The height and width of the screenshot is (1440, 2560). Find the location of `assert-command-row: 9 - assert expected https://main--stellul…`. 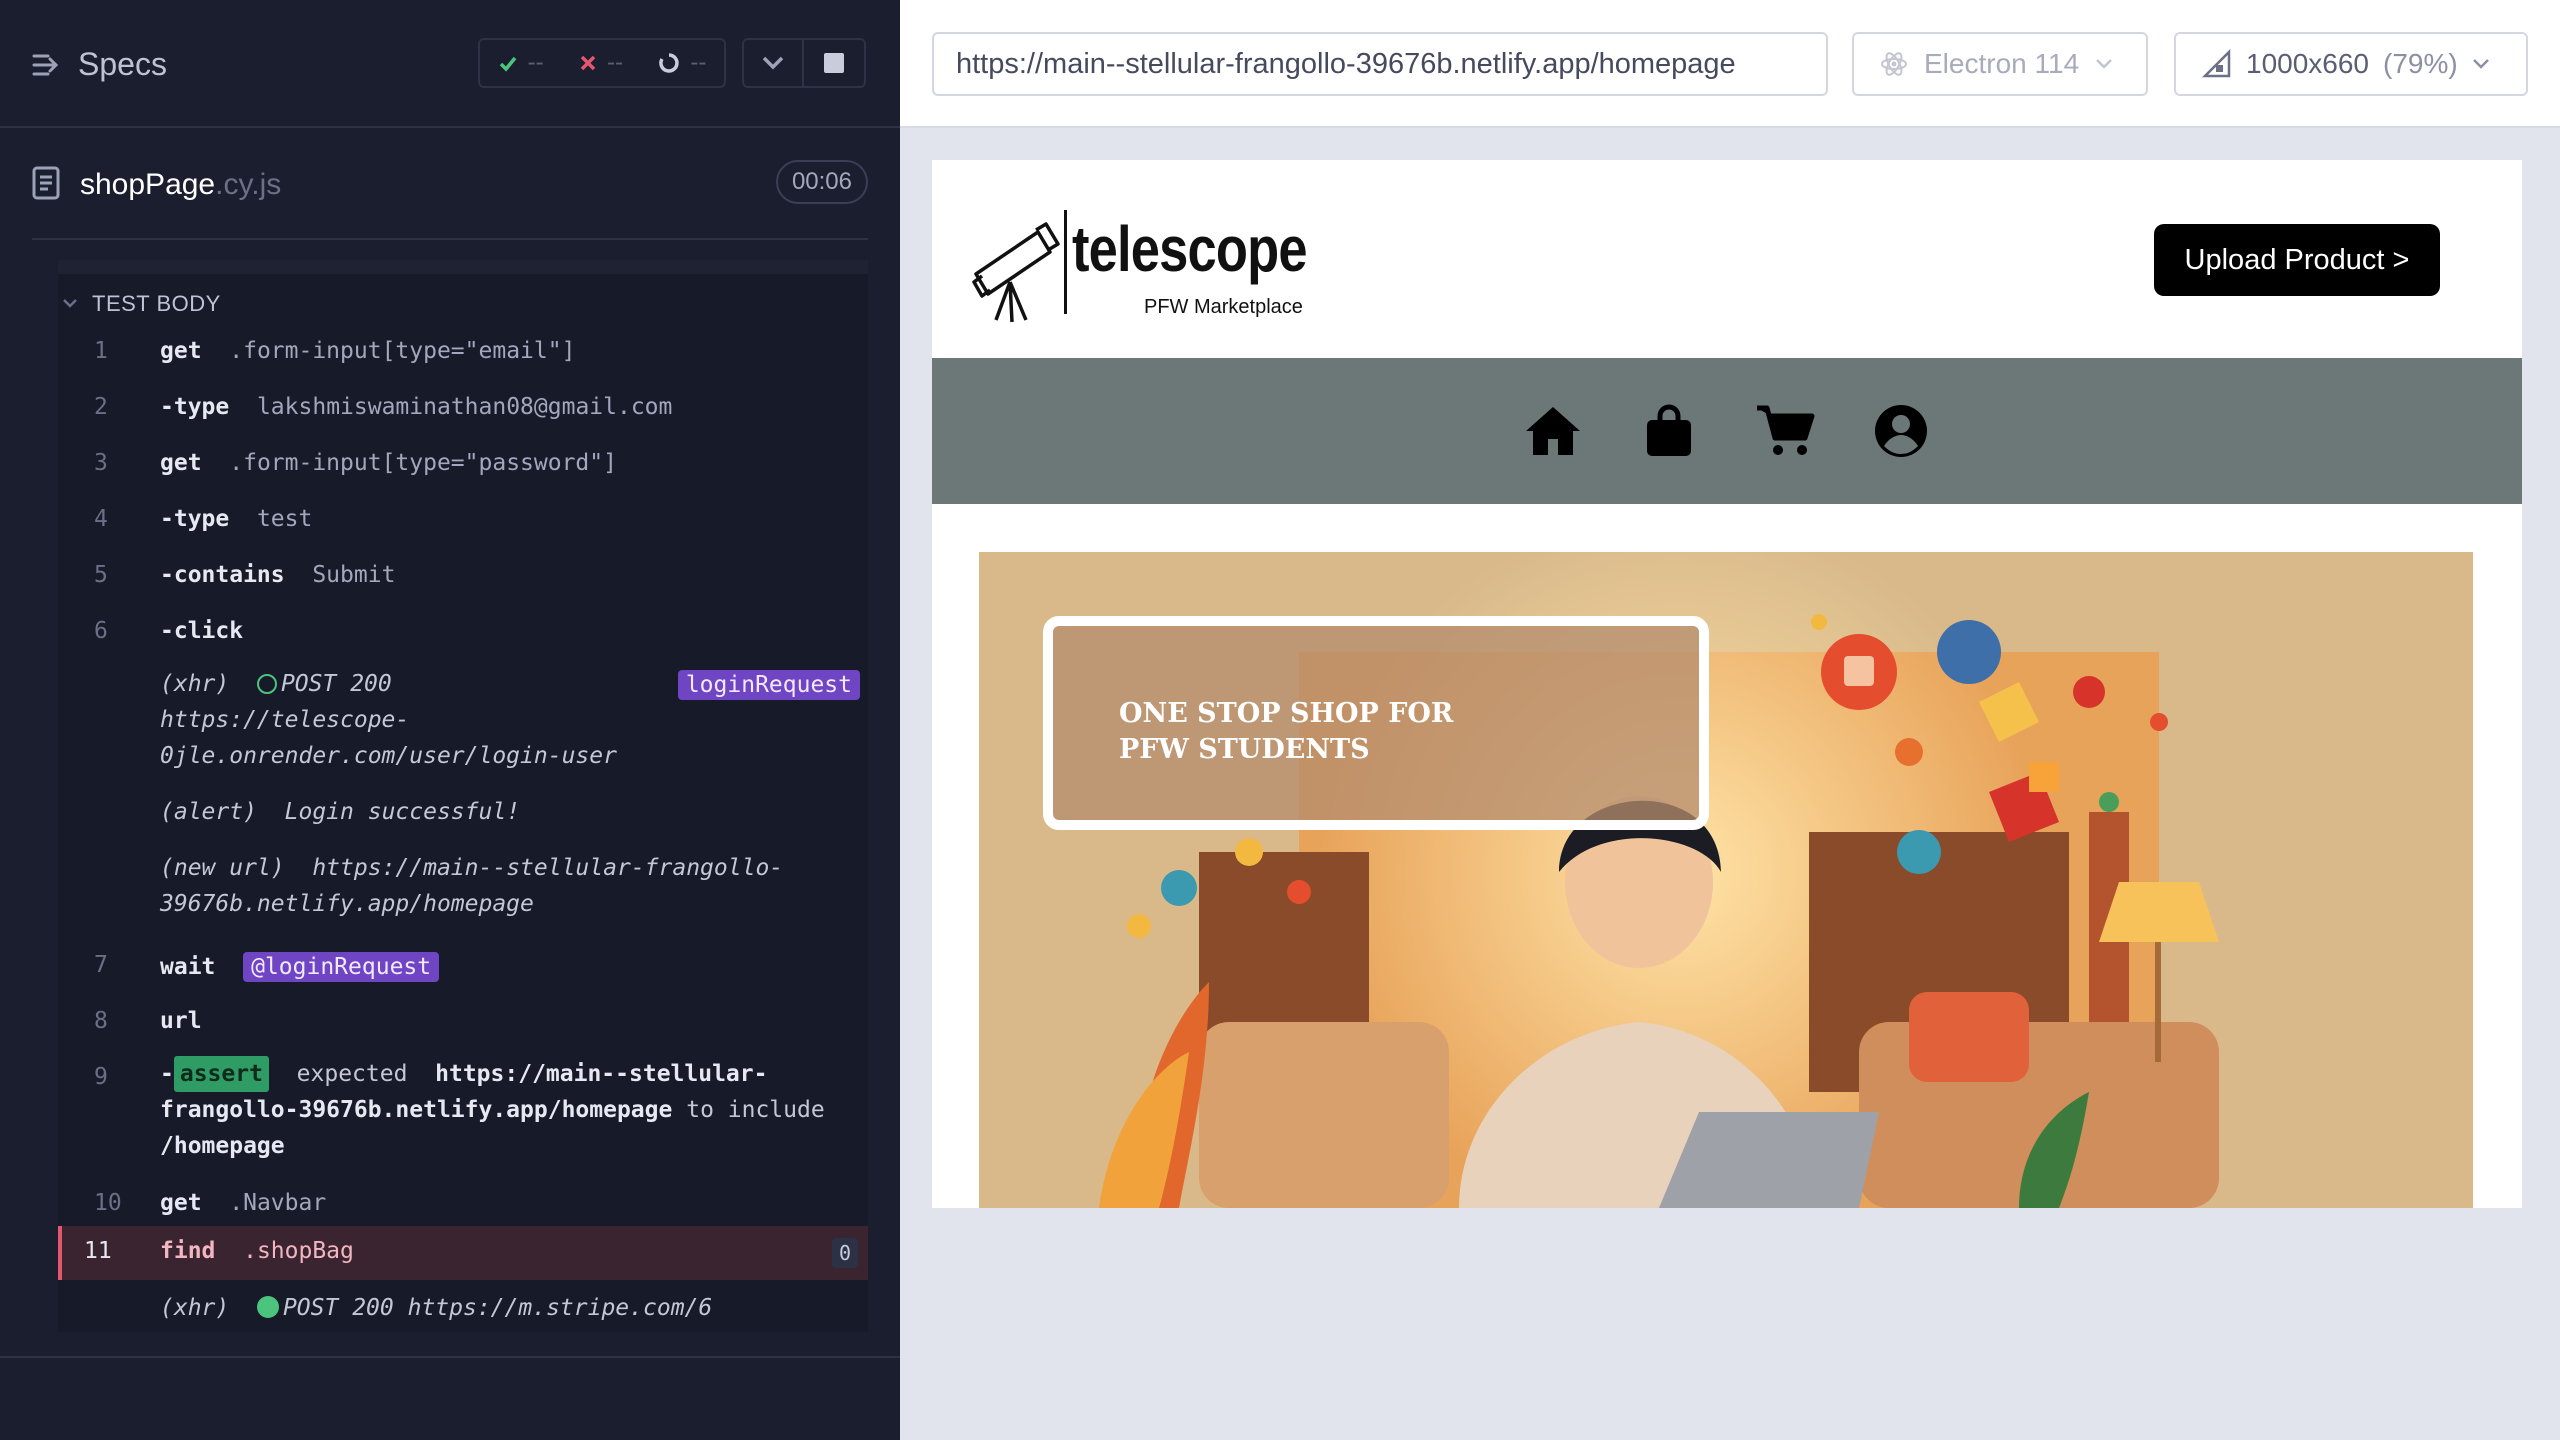

assert-command-row: 9 - assert expected https://main--stellul… is located at coordinates (463, 1115).